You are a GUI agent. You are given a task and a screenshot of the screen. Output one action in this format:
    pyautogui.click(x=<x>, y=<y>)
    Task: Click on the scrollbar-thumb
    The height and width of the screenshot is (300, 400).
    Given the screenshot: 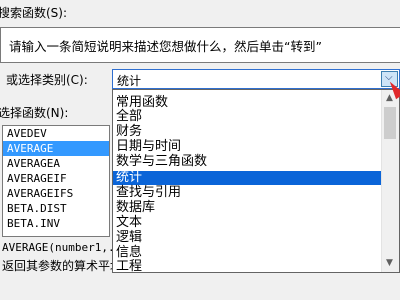 What is the action you would take?
    pyautogui.click(x=390, y=123)
    